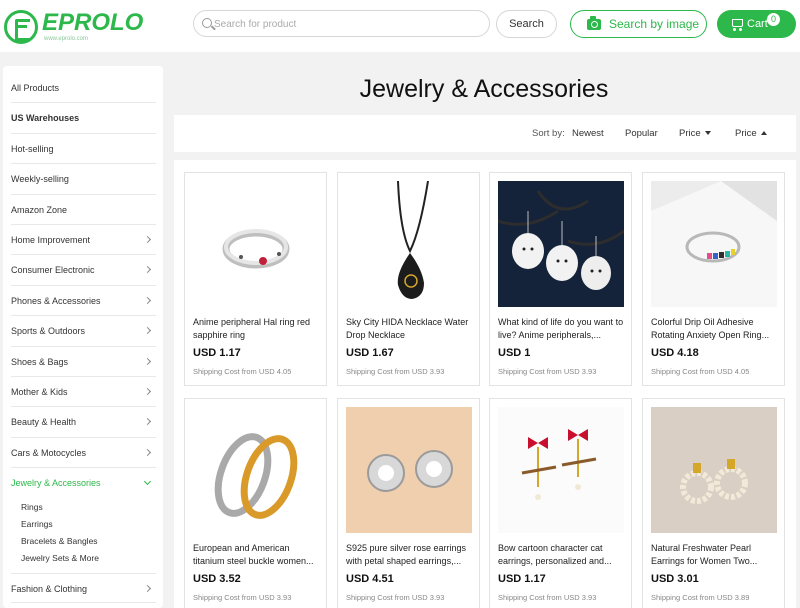 The height and width of the screenshot is (608, 800). Describe the element at coordinates (83, 118) in the screenshot. I see `sidebar-item-us-warehouses: US Warehouses` at that location.